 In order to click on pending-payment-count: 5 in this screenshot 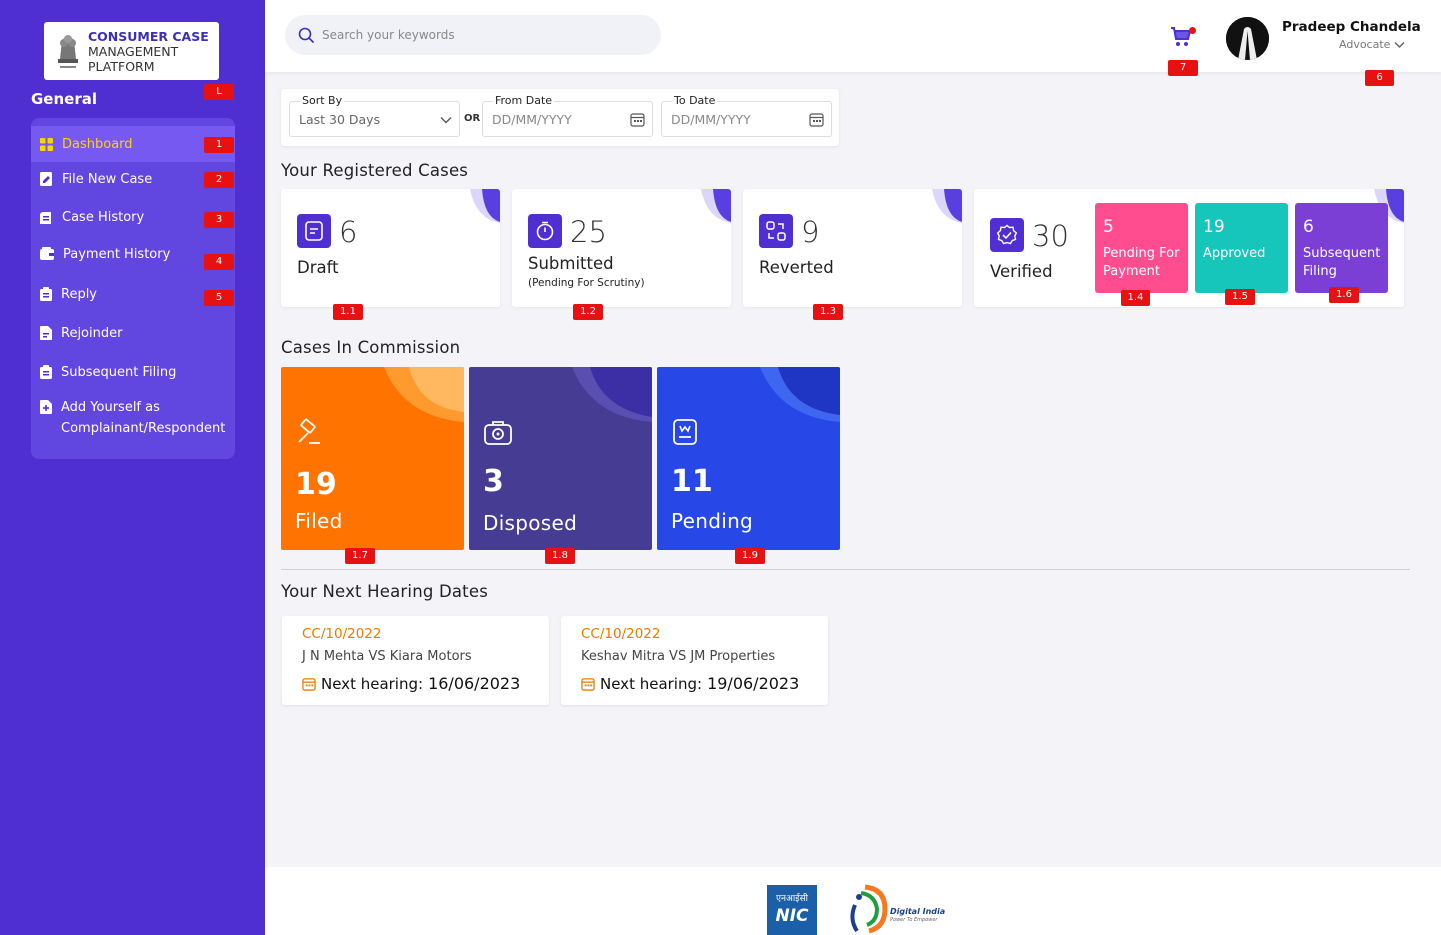, I will do `click(1108, 227)`.